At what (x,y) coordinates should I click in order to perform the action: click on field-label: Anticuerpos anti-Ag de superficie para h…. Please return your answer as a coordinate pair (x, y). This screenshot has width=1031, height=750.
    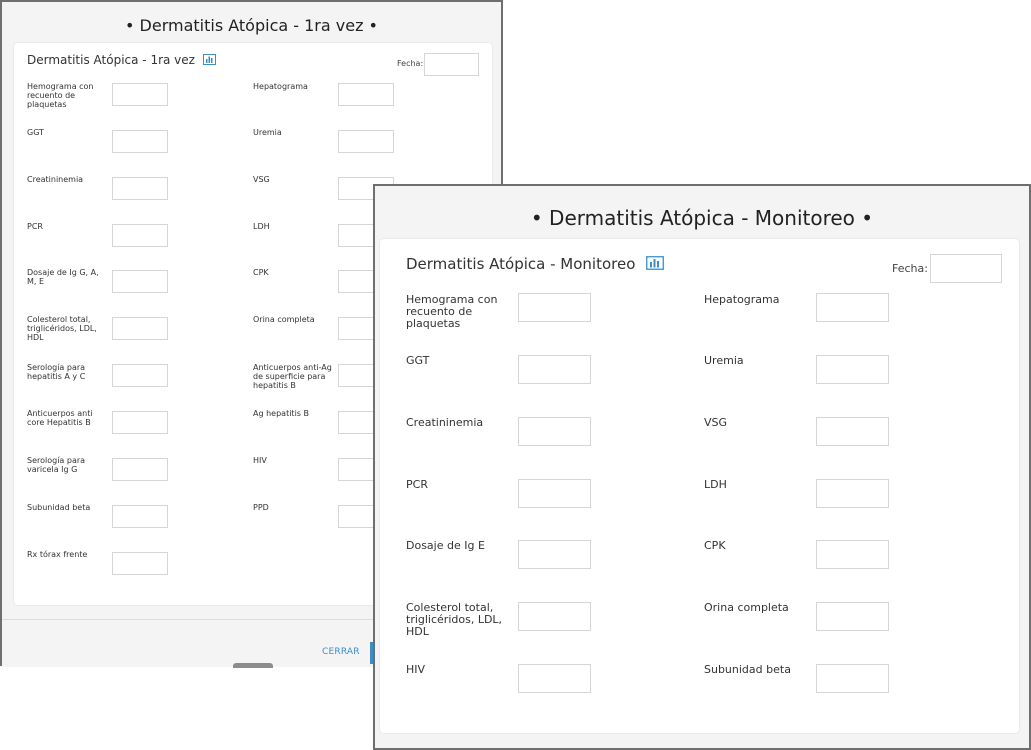
    Looking at the image, I should click on (292, 376).